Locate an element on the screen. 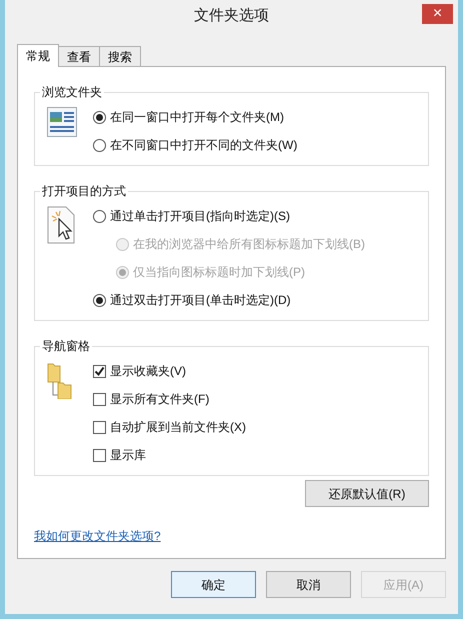 The image size is (463, 619). option-label: 在不同窗口中打开不同的文件夹(W) is located at coordinates (204, 145).